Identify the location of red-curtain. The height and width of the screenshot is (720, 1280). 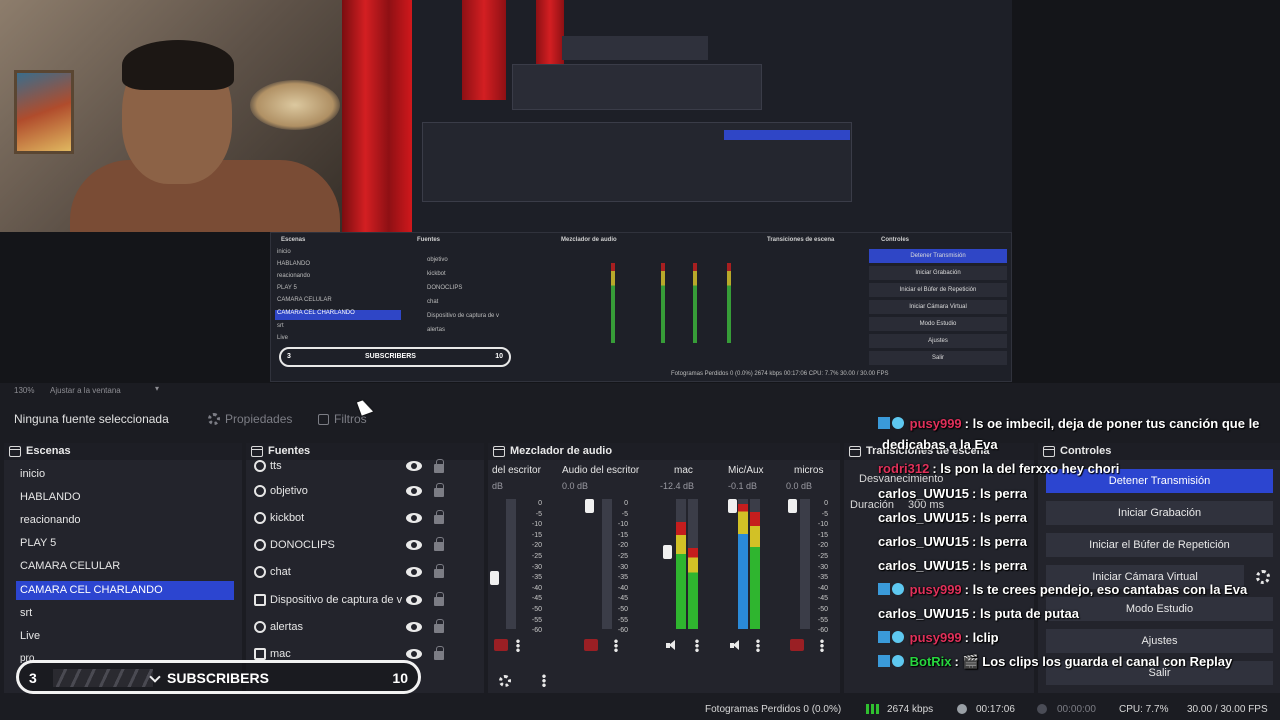
(377, 116).